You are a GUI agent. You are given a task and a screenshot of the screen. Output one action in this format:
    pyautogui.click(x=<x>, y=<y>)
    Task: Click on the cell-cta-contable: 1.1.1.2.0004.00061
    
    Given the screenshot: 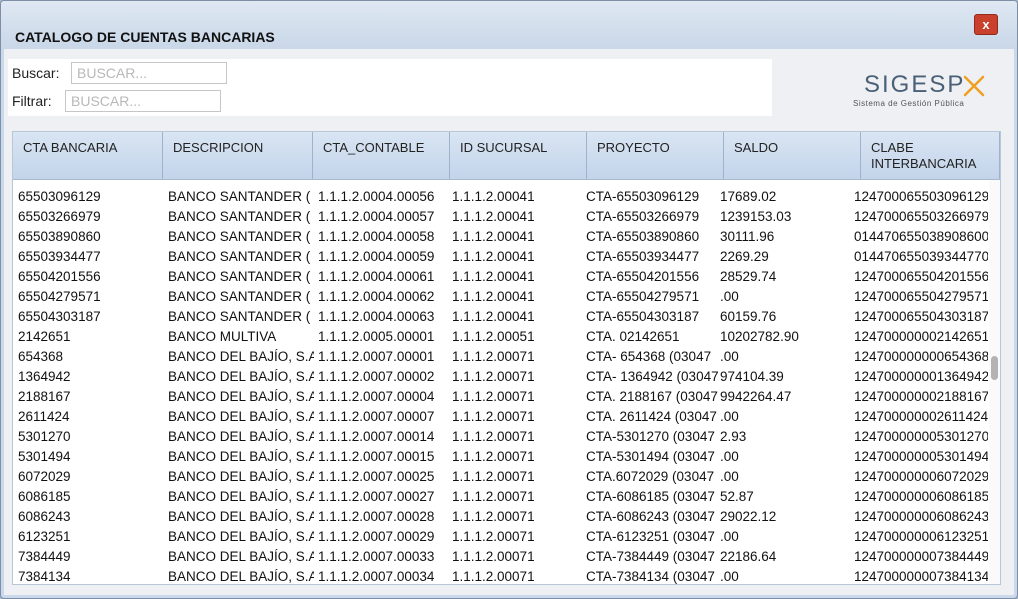 What is the action you would take?
    pyautogui.click(x=376, y=276)
    